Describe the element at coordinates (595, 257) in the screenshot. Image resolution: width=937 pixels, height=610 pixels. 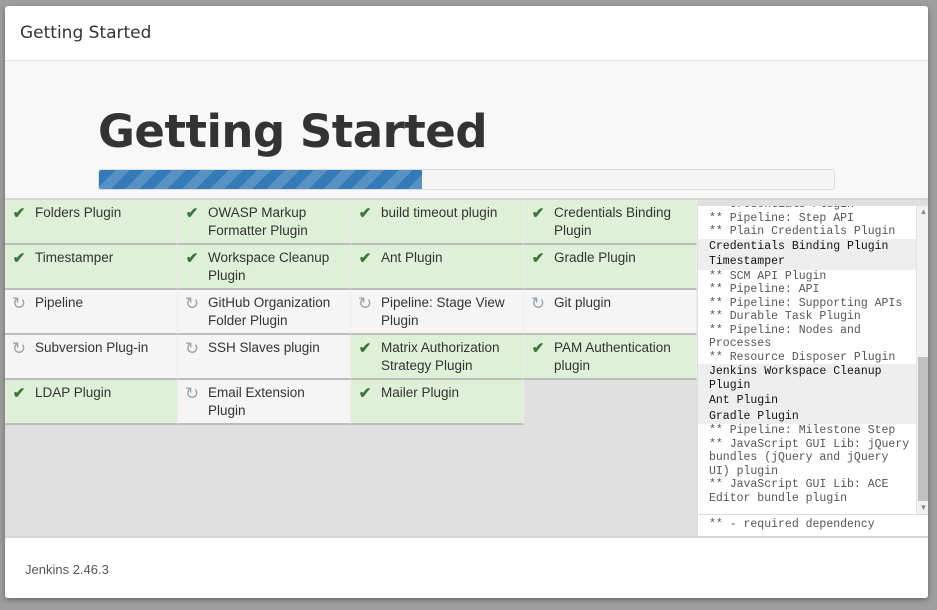
I see `plugin-name: Gradle Plugin` at that location.